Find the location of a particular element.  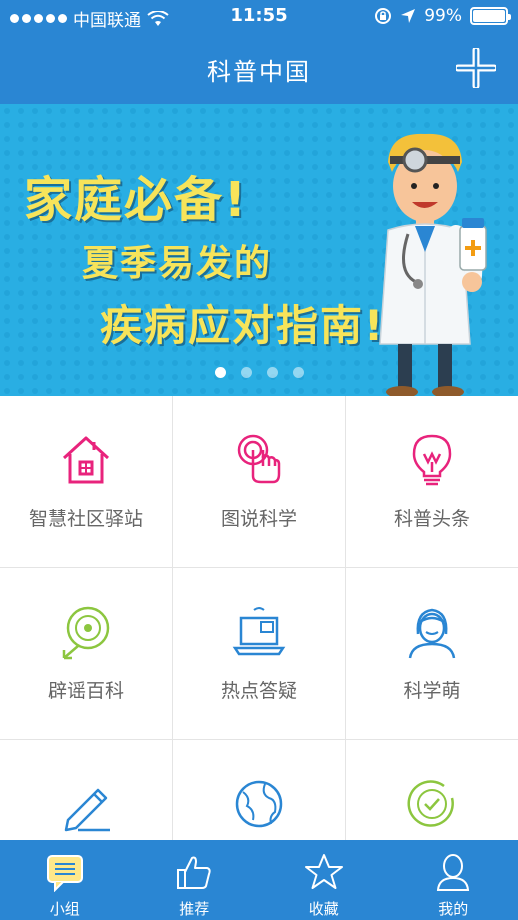

person-icon is located at coordinates (432, 633).